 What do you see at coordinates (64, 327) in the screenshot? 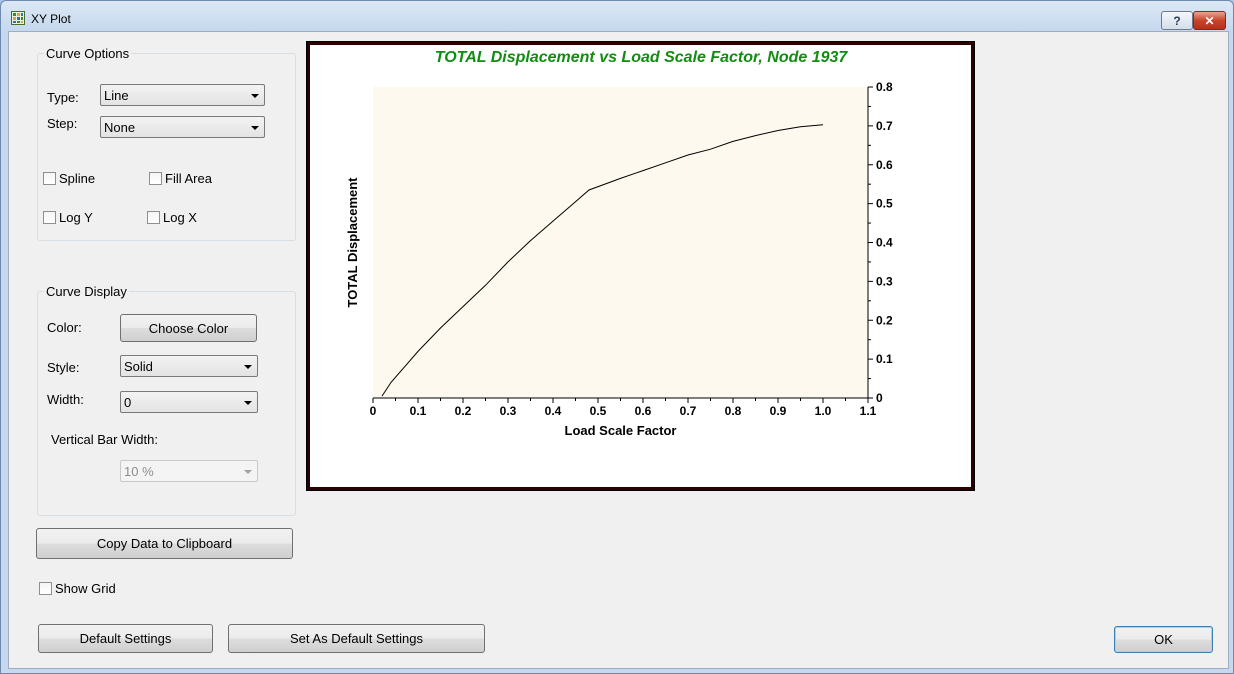
I see `color-label: Color:` at bounding box center [64, 327].